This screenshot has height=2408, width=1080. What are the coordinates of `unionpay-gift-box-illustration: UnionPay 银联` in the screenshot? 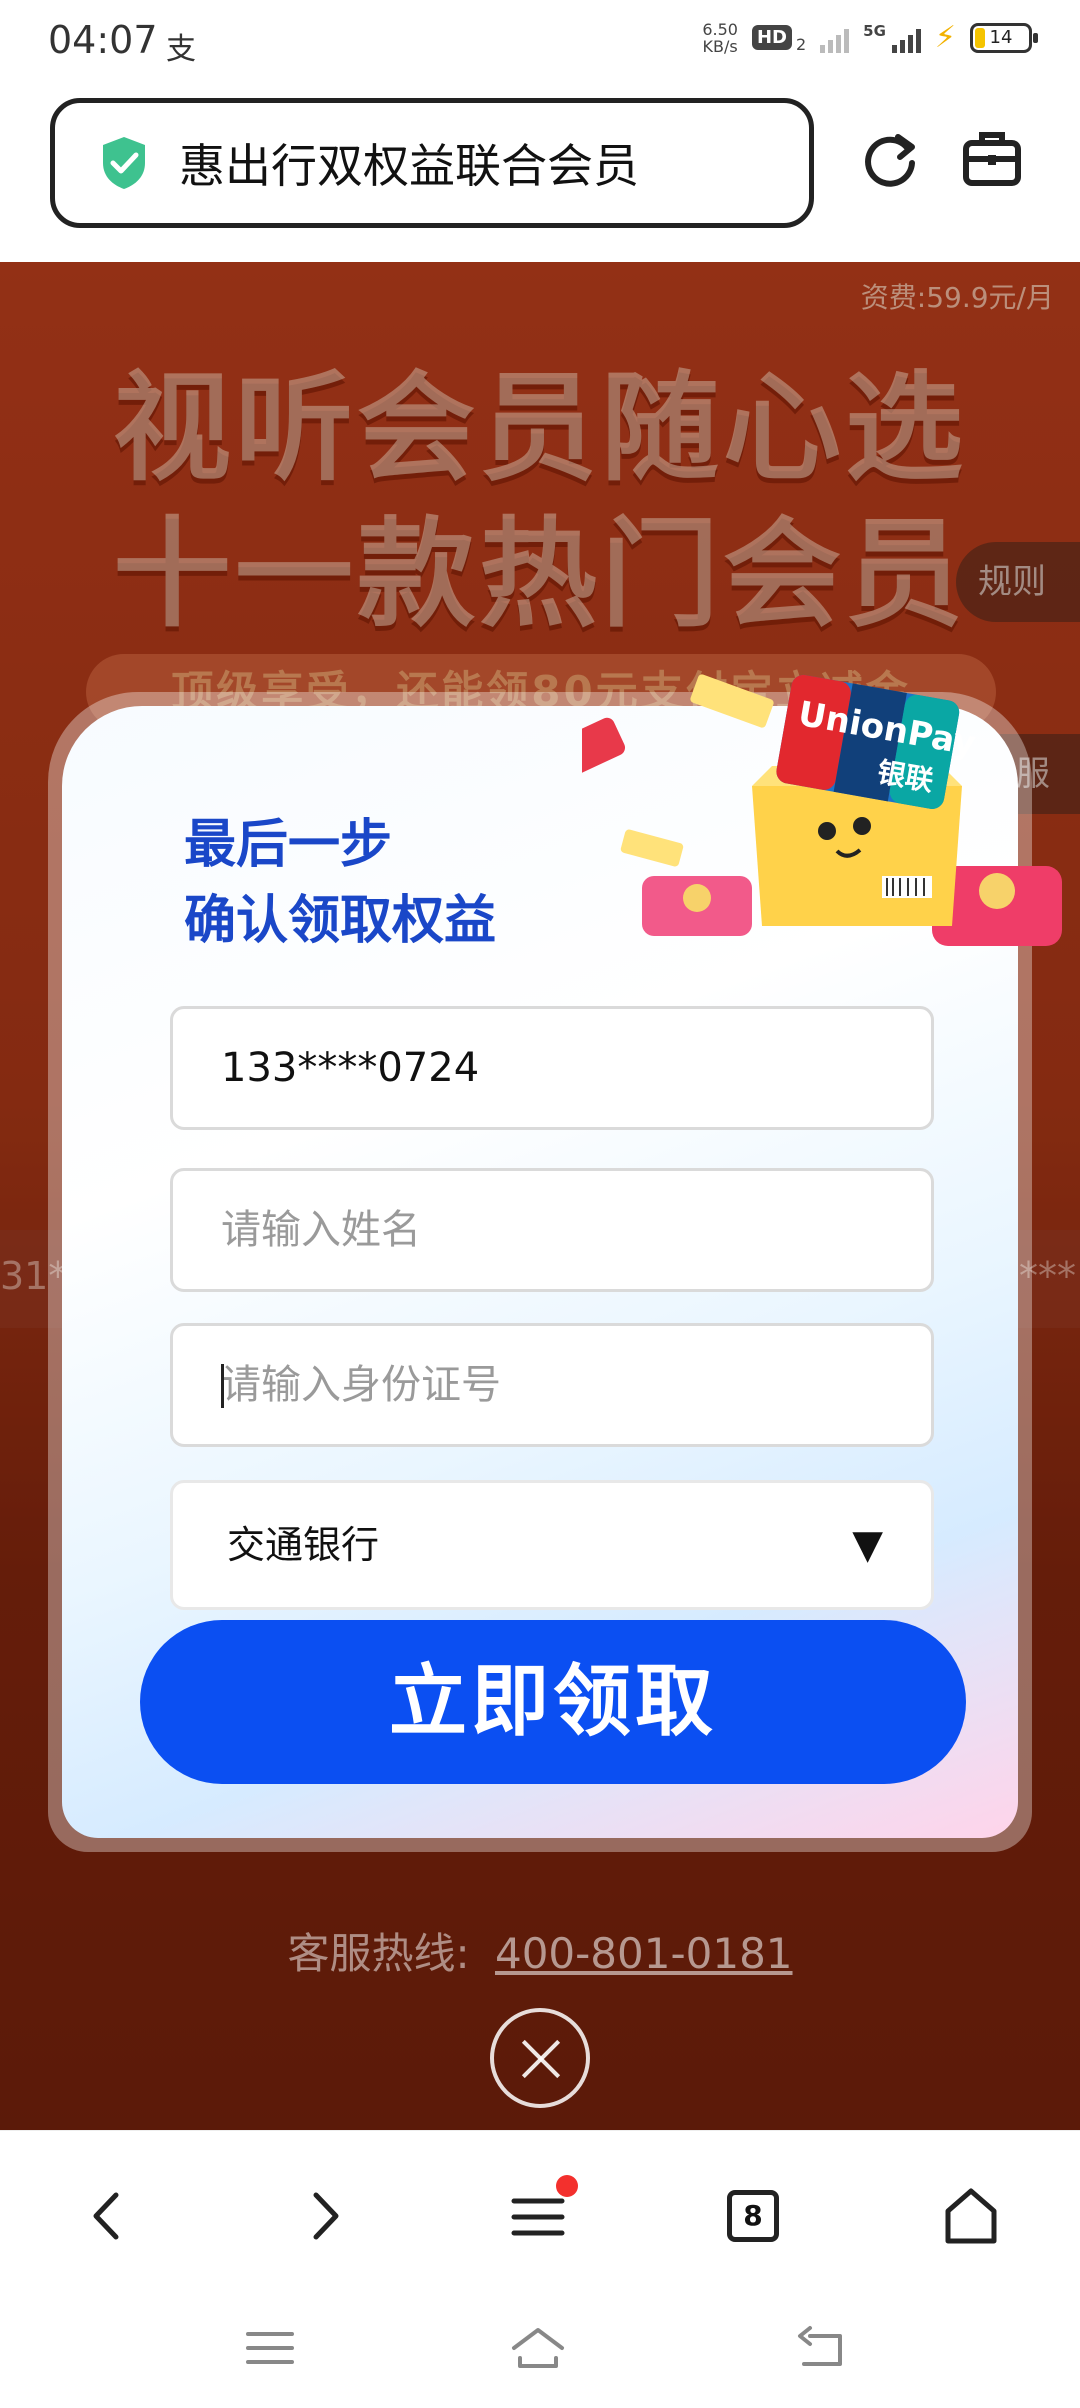 It's located at (822, 810).